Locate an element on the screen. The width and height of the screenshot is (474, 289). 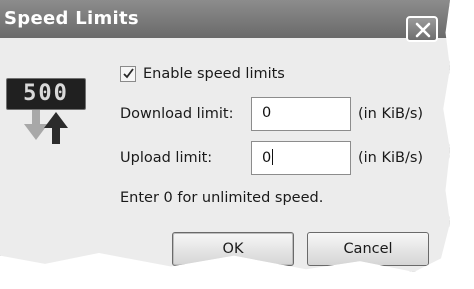
download-limit-input: 0 is located at coordinates (301, 114).